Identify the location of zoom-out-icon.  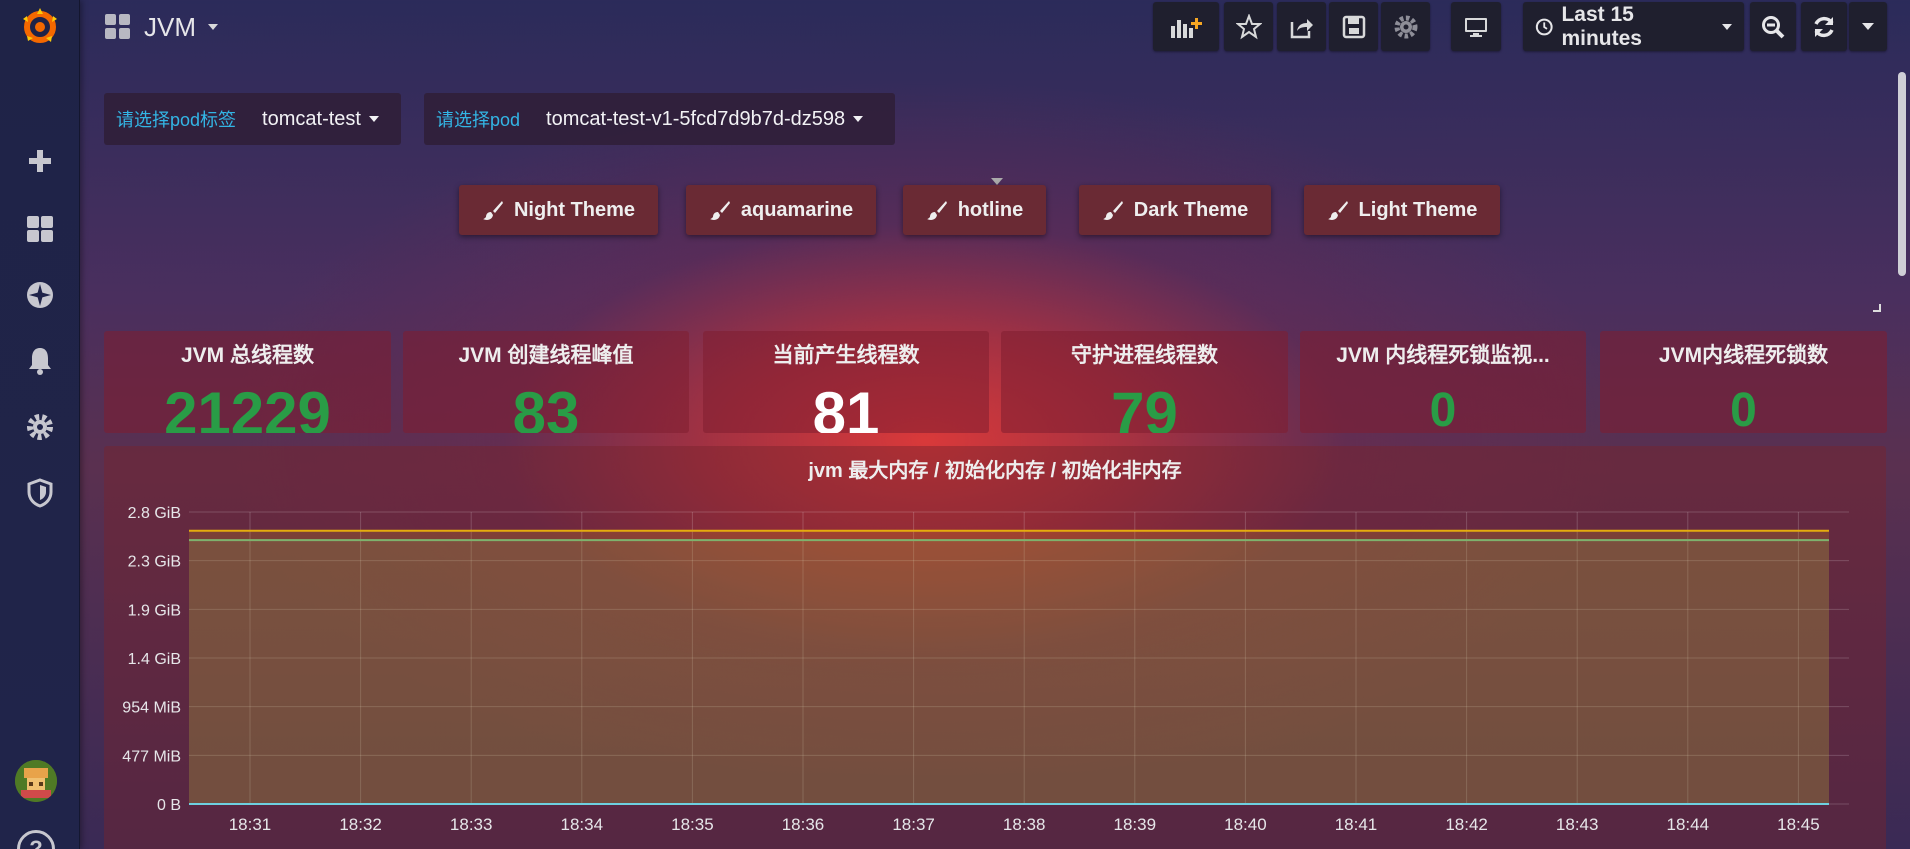
(1773, 26).